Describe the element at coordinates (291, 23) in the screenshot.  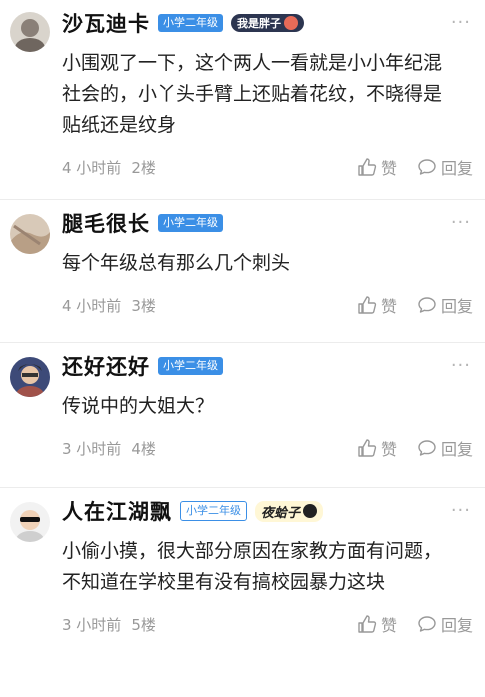
I see `medal-icon` at that location.